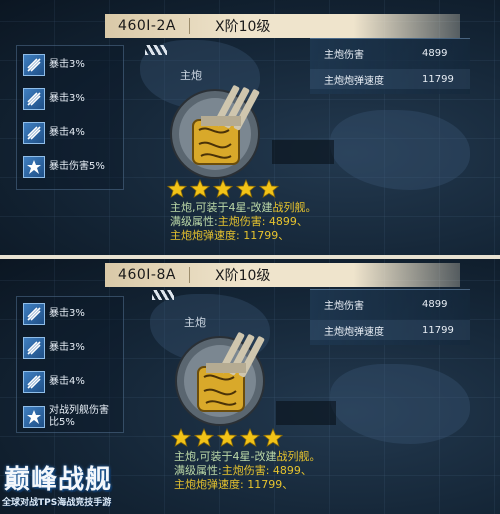  I want to click on logo-title: 巅峰战舰, so click(58, 480).